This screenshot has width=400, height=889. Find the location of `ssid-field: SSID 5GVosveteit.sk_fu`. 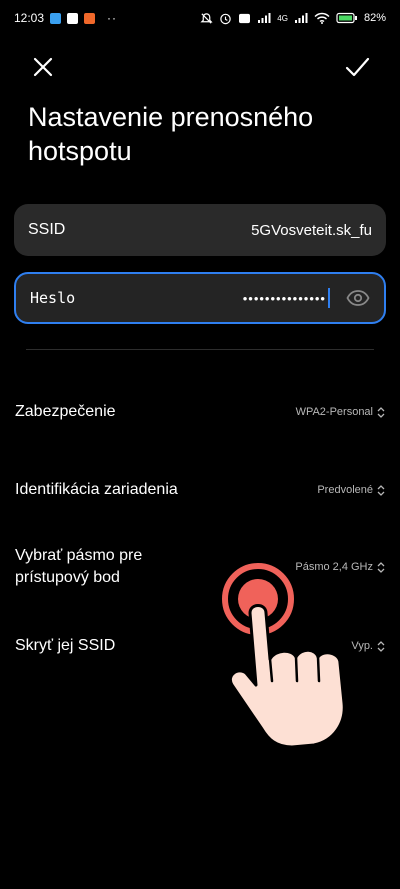

ssid-field: SSID 5GVosveteit.sk_fu is located at coordinates (200, 230).